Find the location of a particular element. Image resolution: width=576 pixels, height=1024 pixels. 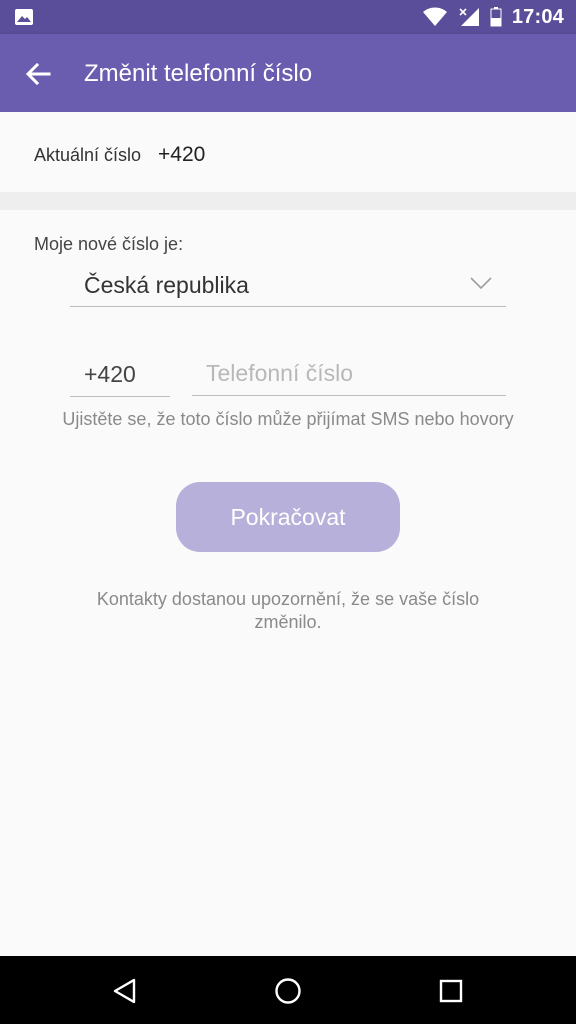

back-arrow-icon is located at coordinates (38, 74).